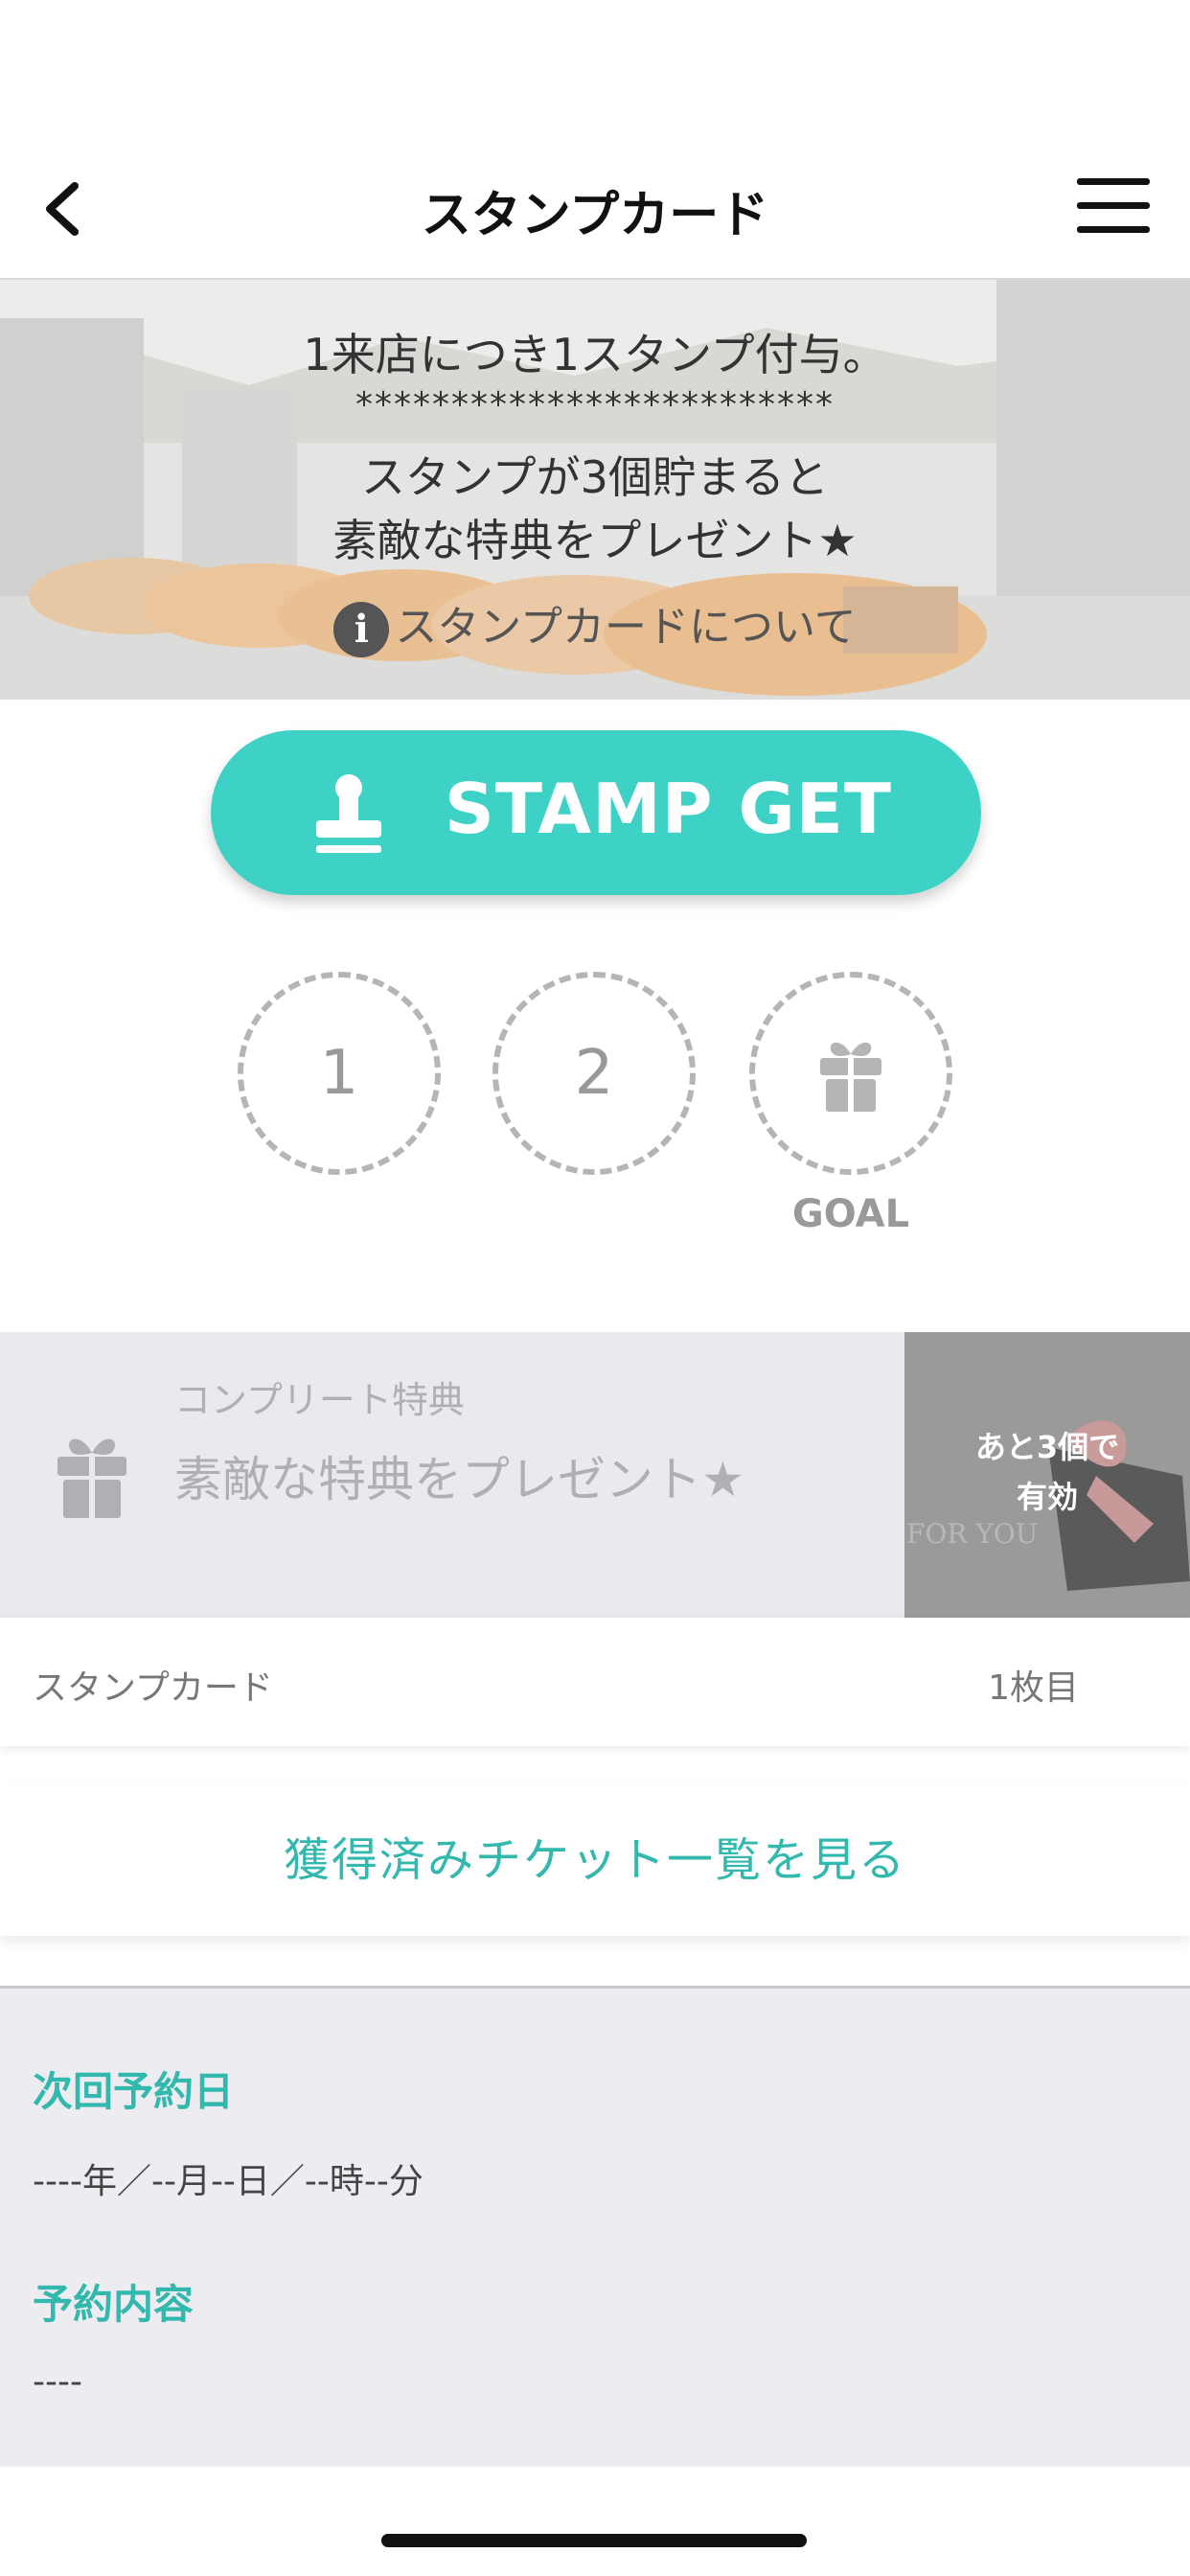  Describe the element at coordinates (594, 1073) in the screenshot. I see `stamp-slot-2: 2` at that location.